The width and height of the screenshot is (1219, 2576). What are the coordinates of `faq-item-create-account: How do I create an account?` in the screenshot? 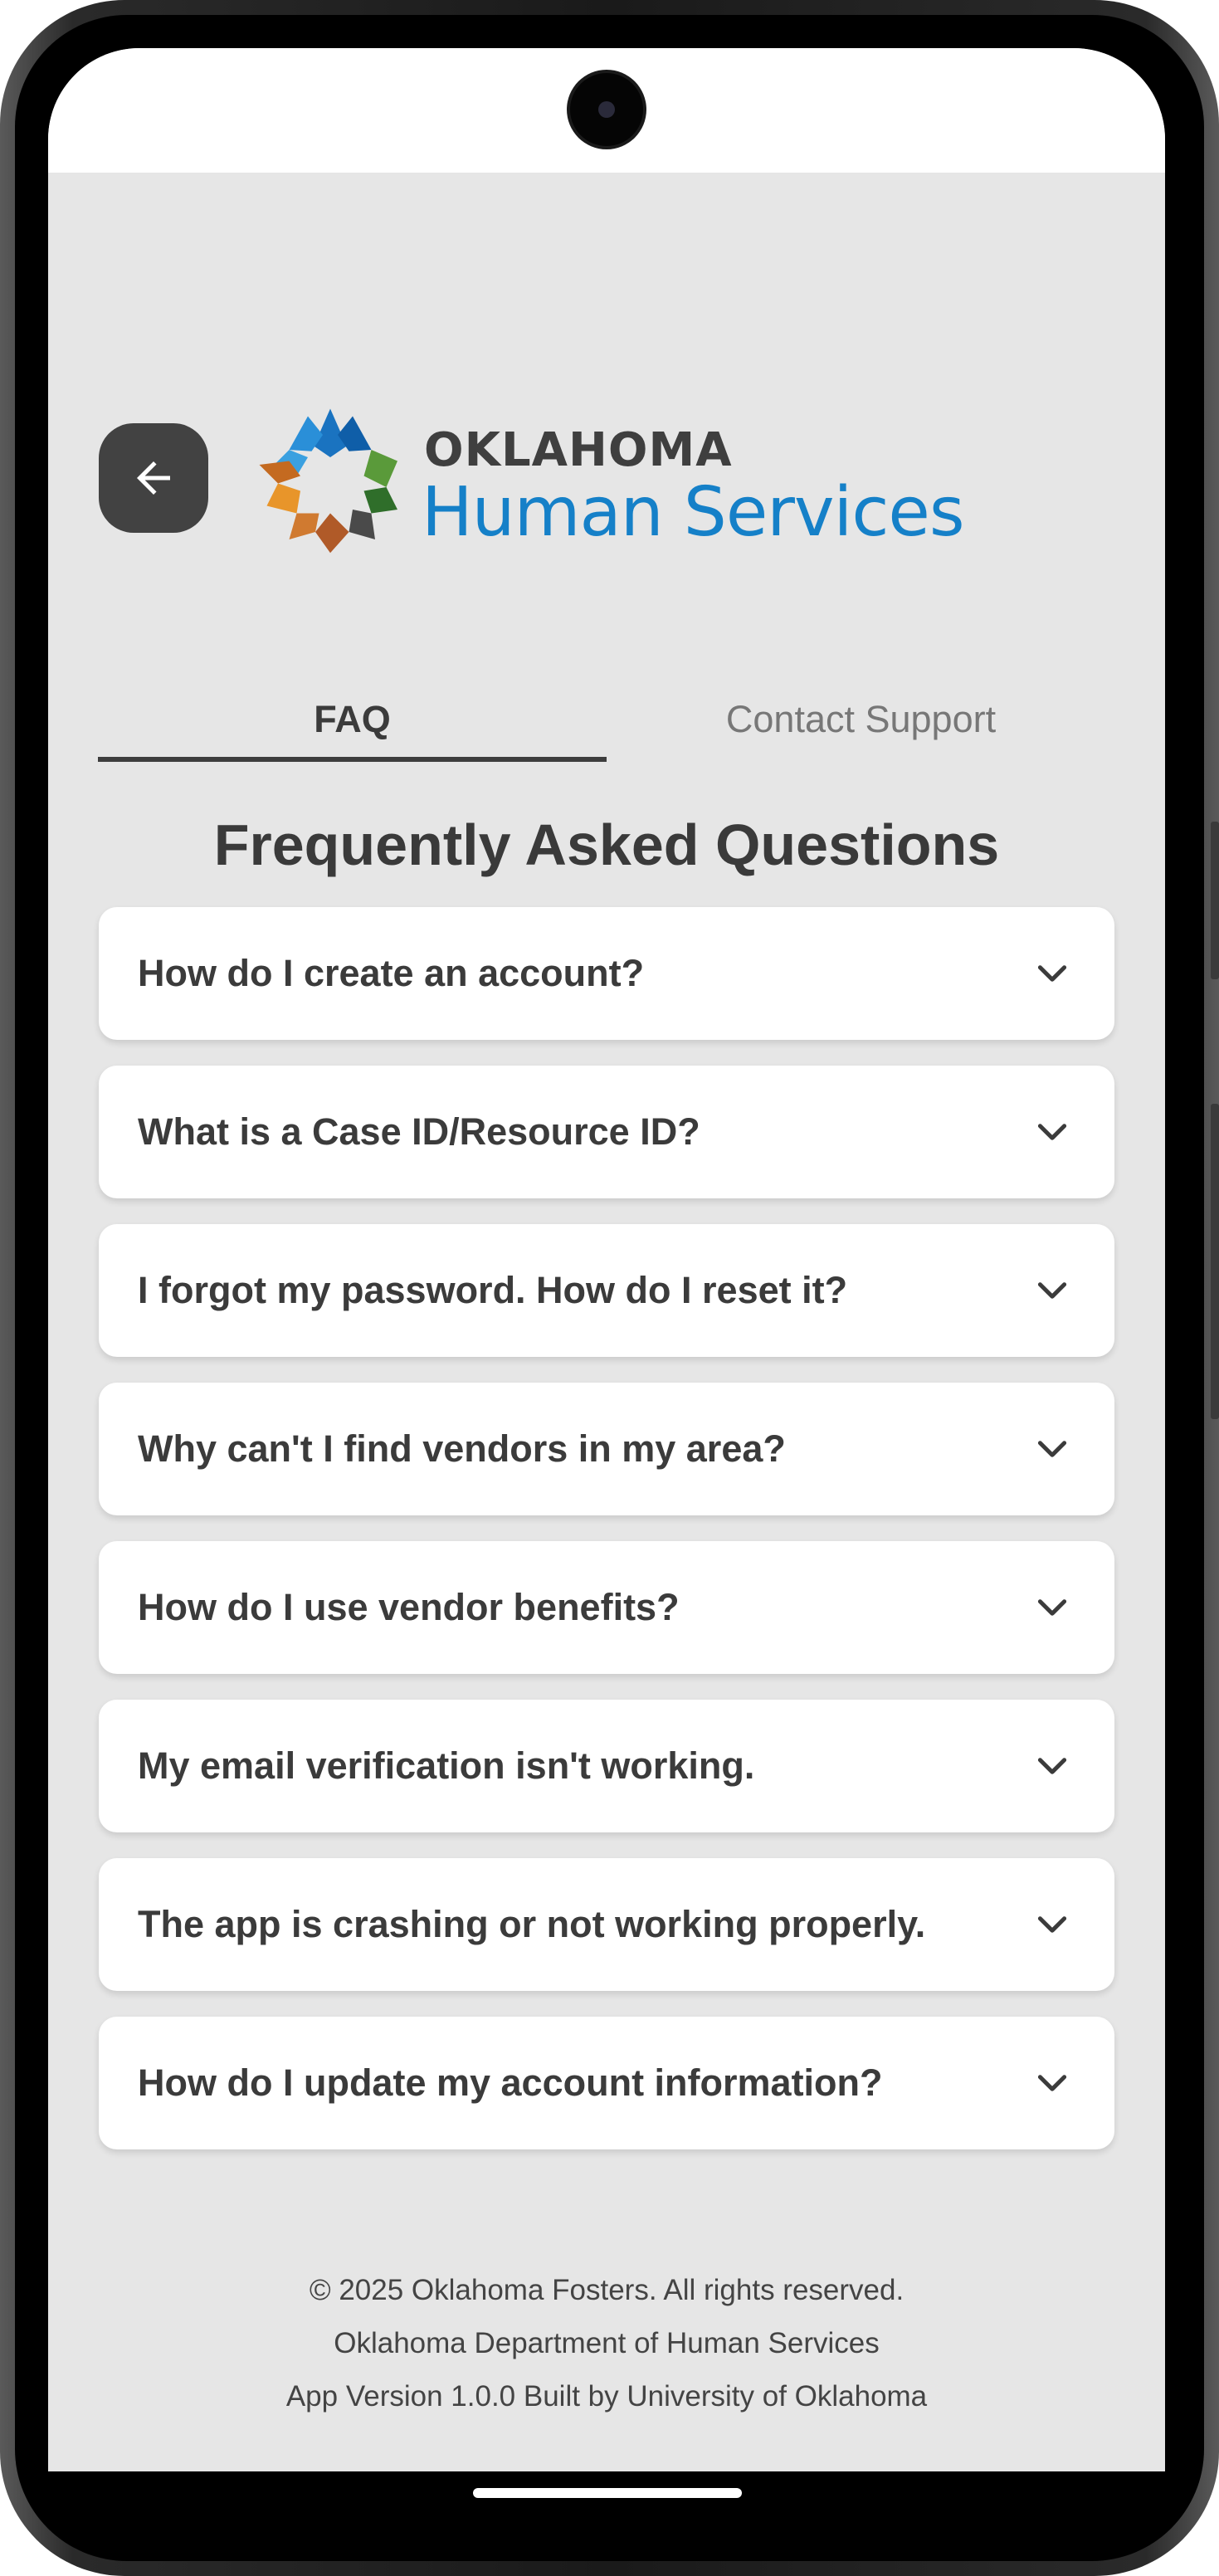 It's located at (607, 973).